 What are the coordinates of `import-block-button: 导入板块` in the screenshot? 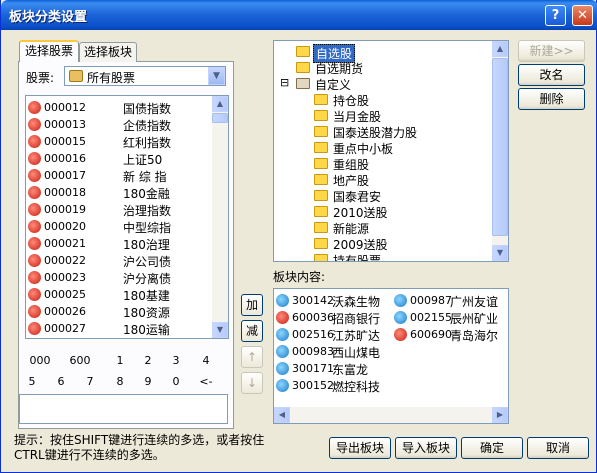 It's located at (426, 448).